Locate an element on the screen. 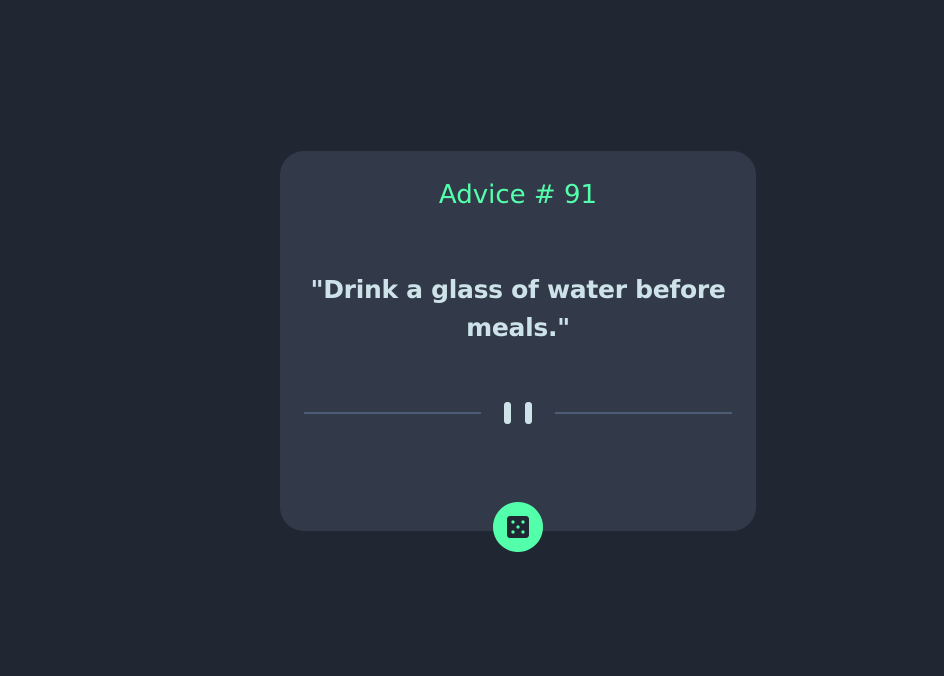 This screenshot has height=676, width=944. dice-icon is located at coordinates (518, 527).